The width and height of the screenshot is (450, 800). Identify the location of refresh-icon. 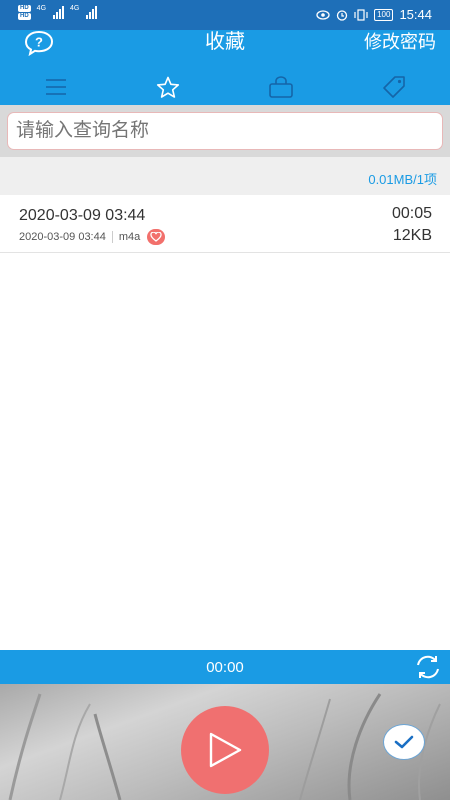
(428, 667).